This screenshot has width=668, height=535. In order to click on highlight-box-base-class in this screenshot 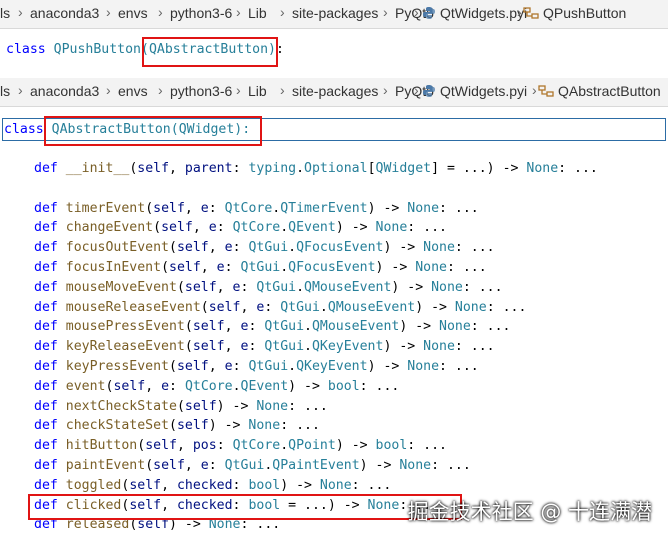, I will do `click(210, 52)`.